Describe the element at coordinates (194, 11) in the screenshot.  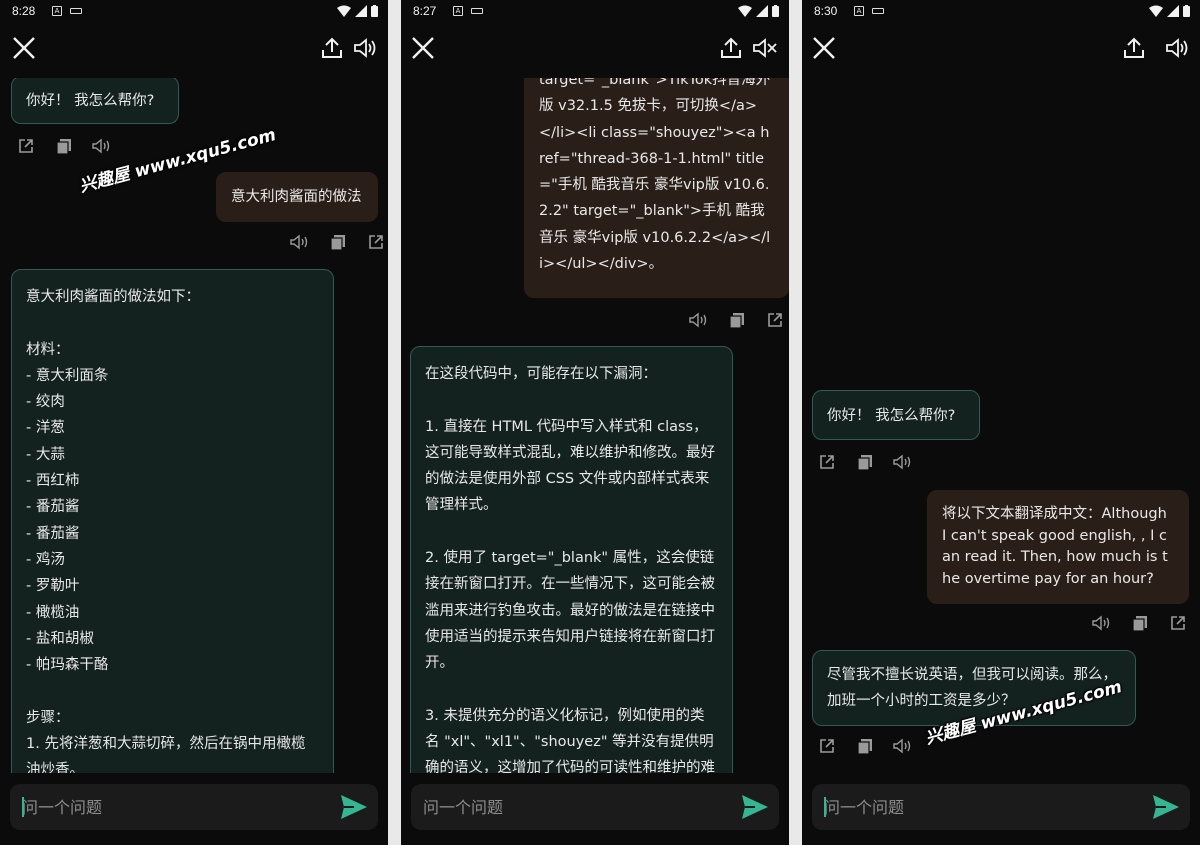
I see `status-bar: 8:28 A` at that location.